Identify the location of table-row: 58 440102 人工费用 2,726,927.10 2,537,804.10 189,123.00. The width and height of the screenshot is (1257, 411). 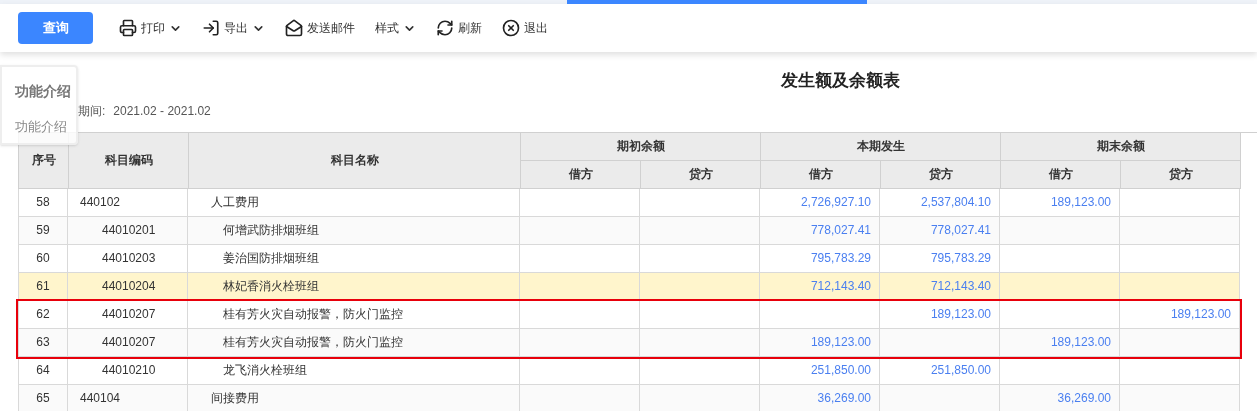
(629, 202).